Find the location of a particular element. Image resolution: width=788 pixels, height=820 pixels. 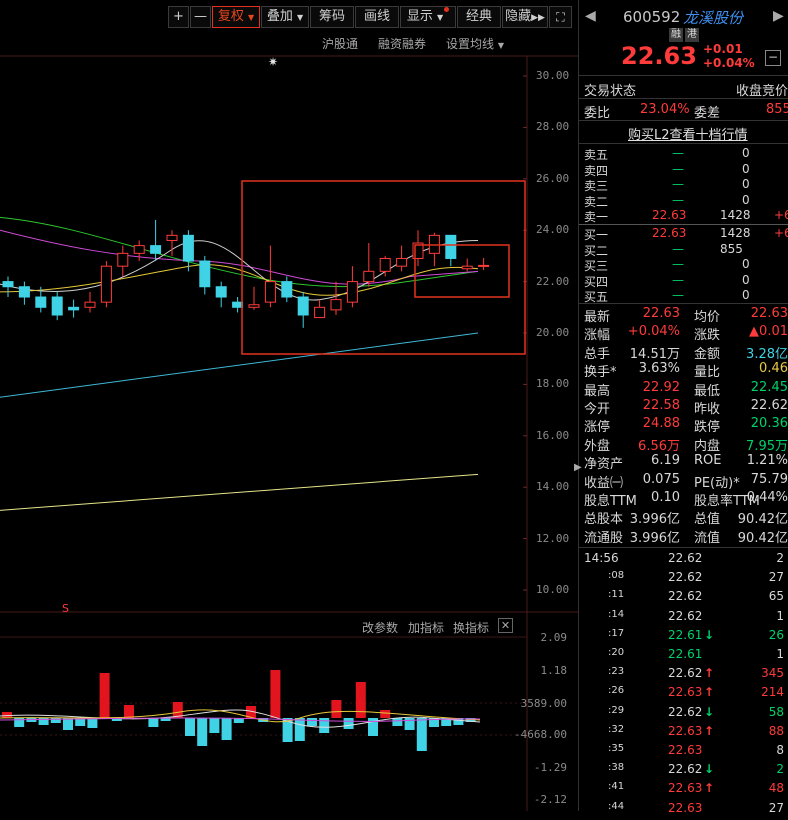

tick-volume: 26 is located at coordinates (776, 634).